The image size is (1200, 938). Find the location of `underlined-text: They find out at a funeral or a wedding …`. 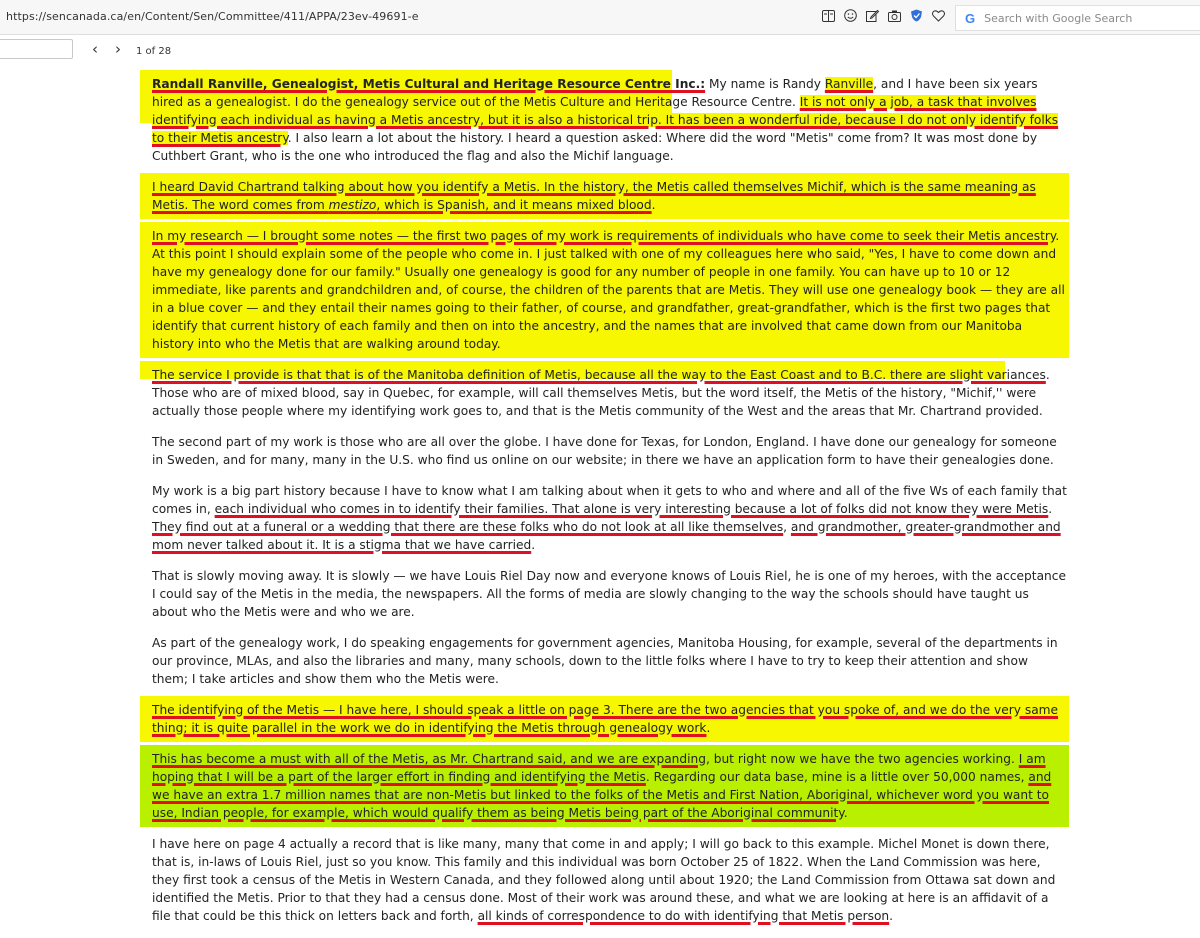

underlined-text: They find out at a funeral or a wedding … is located at coordinates (468, 527).